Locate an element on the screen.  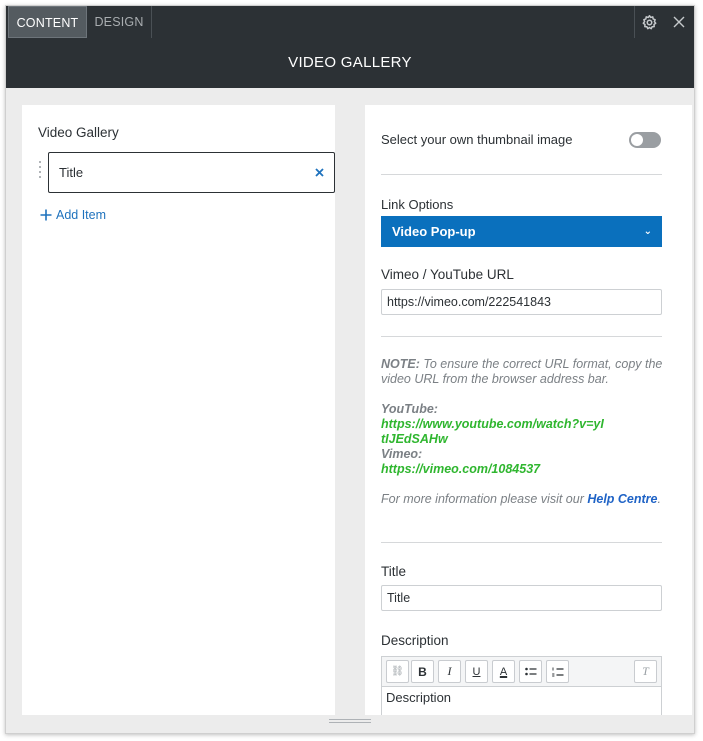
resize-handle is located at coordinates (350, 722).